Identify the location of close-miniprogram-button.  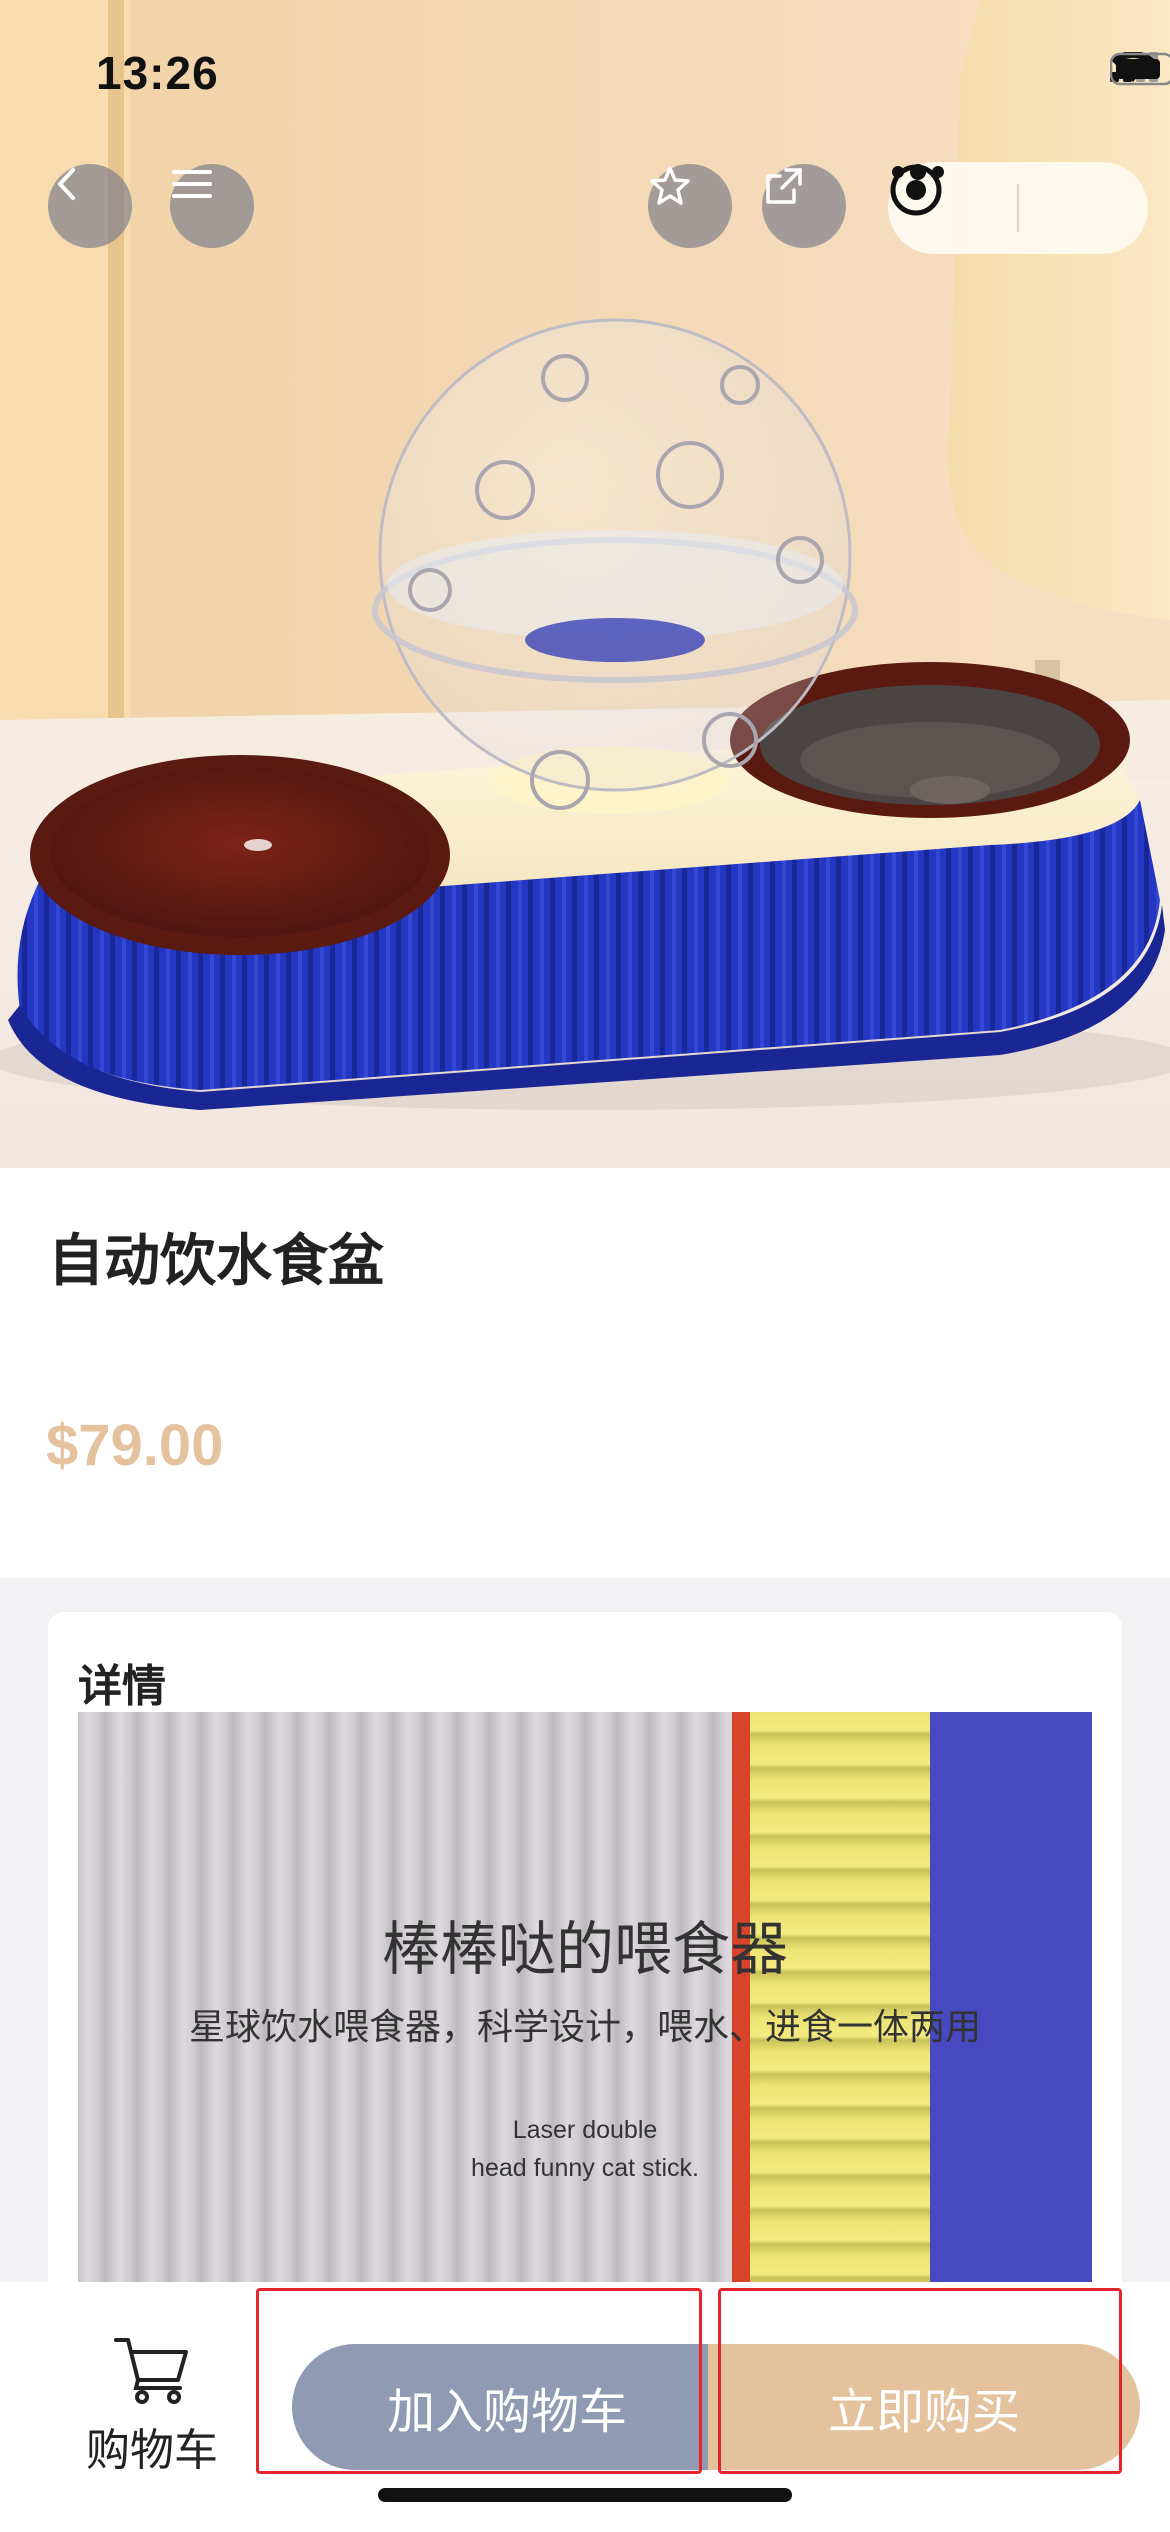
(1019, 208).